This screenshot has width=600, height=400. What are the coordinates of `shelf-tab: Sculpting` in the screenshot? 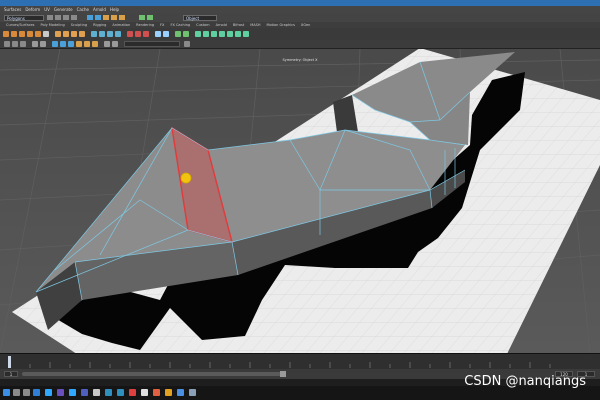 It's located at (79, 25).